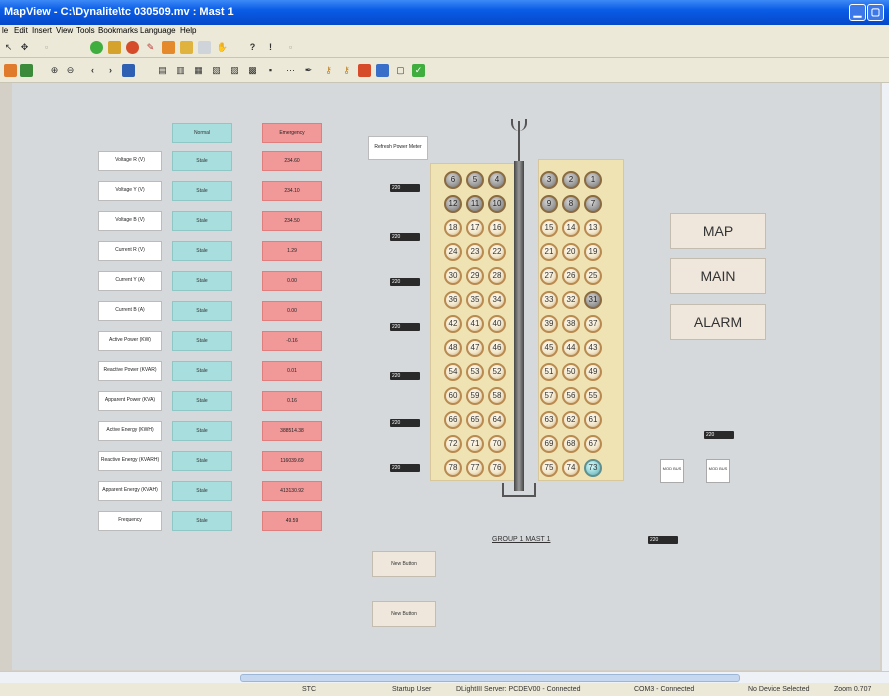 This screenshot has width=889, height=696. What do you see at coordinates (571, 204) in the screenshot?
I see `lamp-8: 8` at bounding box center [571, 204].